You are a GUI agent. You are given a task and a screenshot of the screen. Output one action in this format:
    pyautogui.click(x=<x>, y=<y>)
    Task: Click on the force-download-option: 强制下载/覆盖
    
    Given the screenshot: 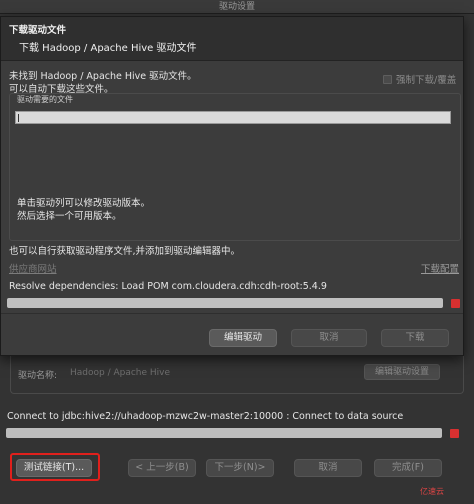 What is the action you would take?
    pyautogui.click(x=419, y=79)
    